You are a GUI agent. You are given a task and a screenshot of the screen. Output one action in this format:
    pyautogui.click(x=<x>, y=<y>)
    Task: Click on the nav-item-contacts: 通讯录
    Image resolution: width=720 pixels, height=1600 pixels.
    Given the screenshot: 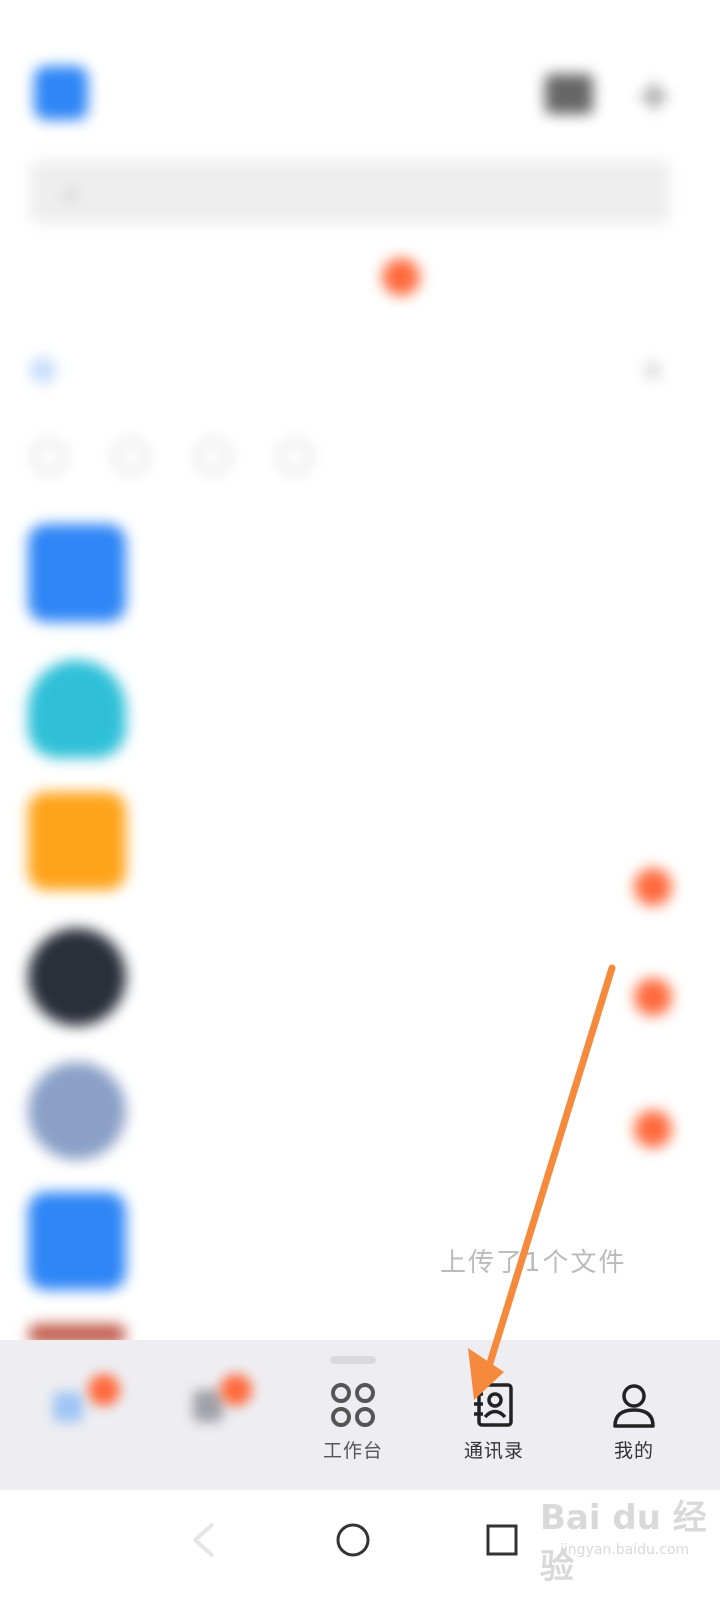 What is the action you would take?
    pyautogui.click(x=494, y=1435)
    